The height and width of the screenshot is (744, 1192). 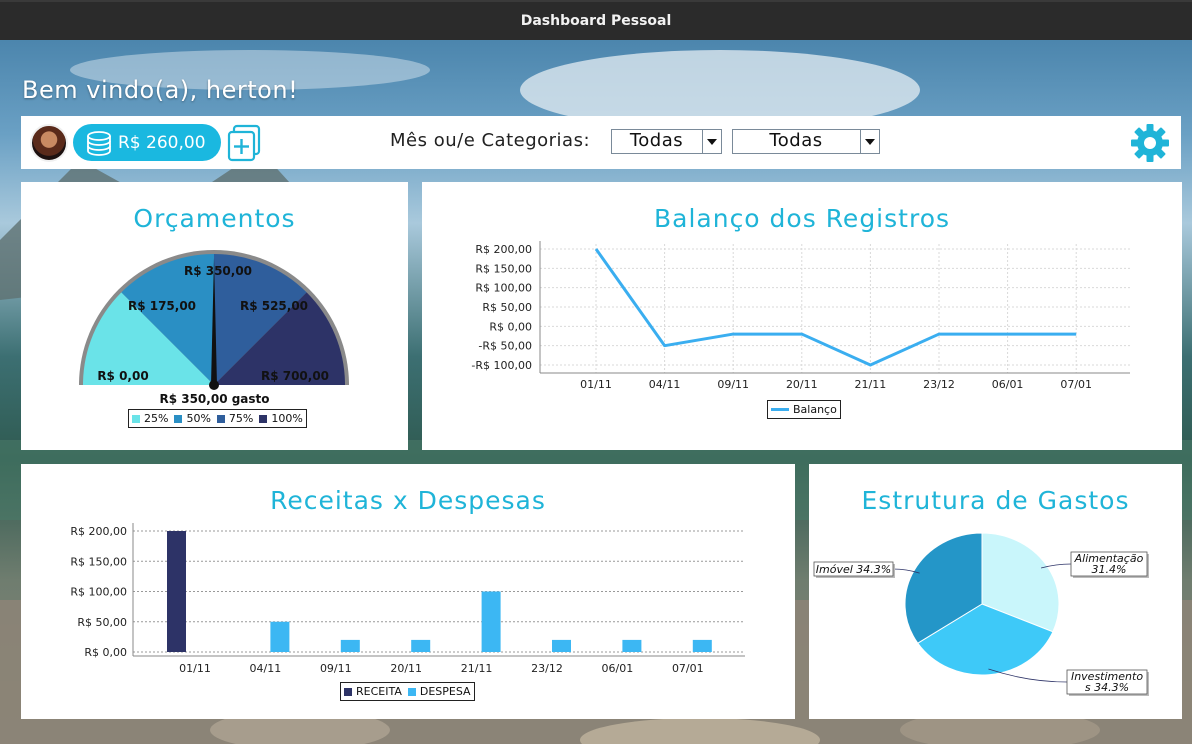 I want to click on coins-icon, so click(x=99, y=143).